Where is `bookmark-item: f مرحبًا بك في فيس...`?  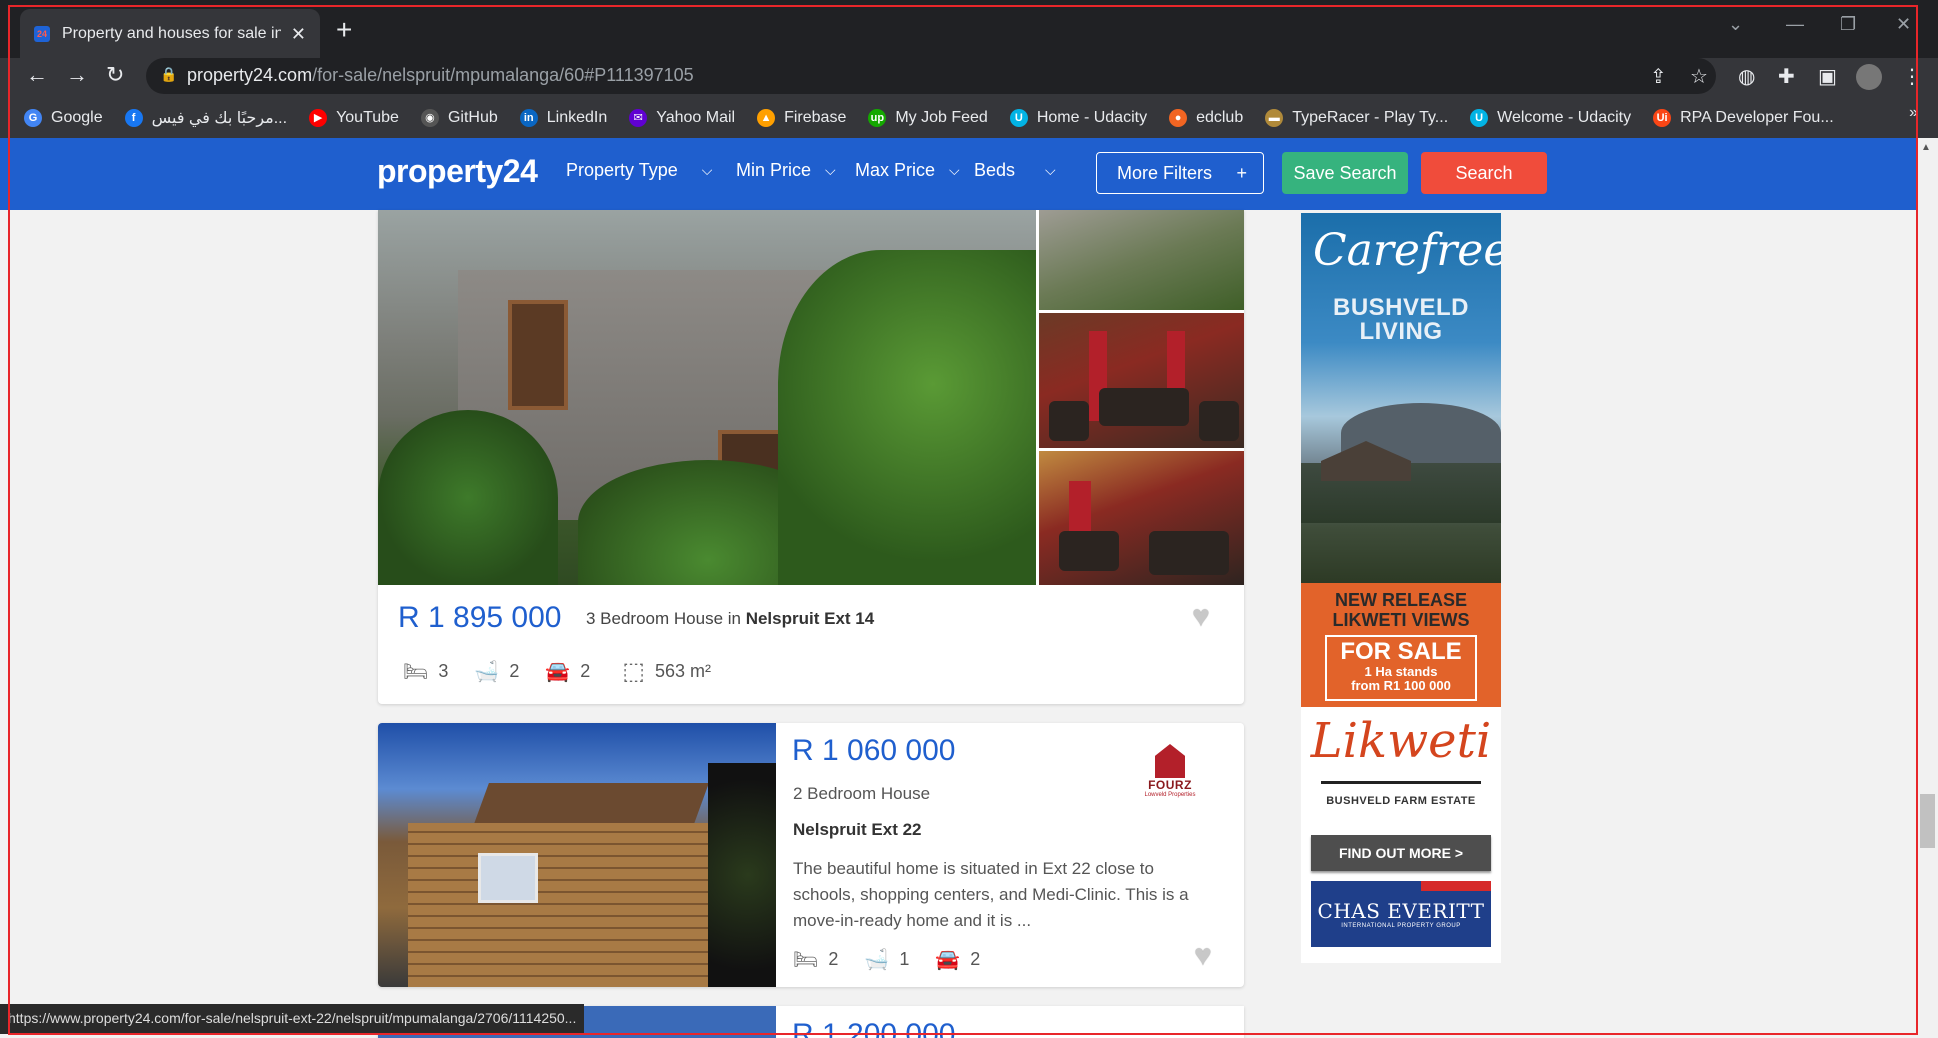 bookmark-item: f مرحبًا بك في فيس... is located at coordinates (205, 118).